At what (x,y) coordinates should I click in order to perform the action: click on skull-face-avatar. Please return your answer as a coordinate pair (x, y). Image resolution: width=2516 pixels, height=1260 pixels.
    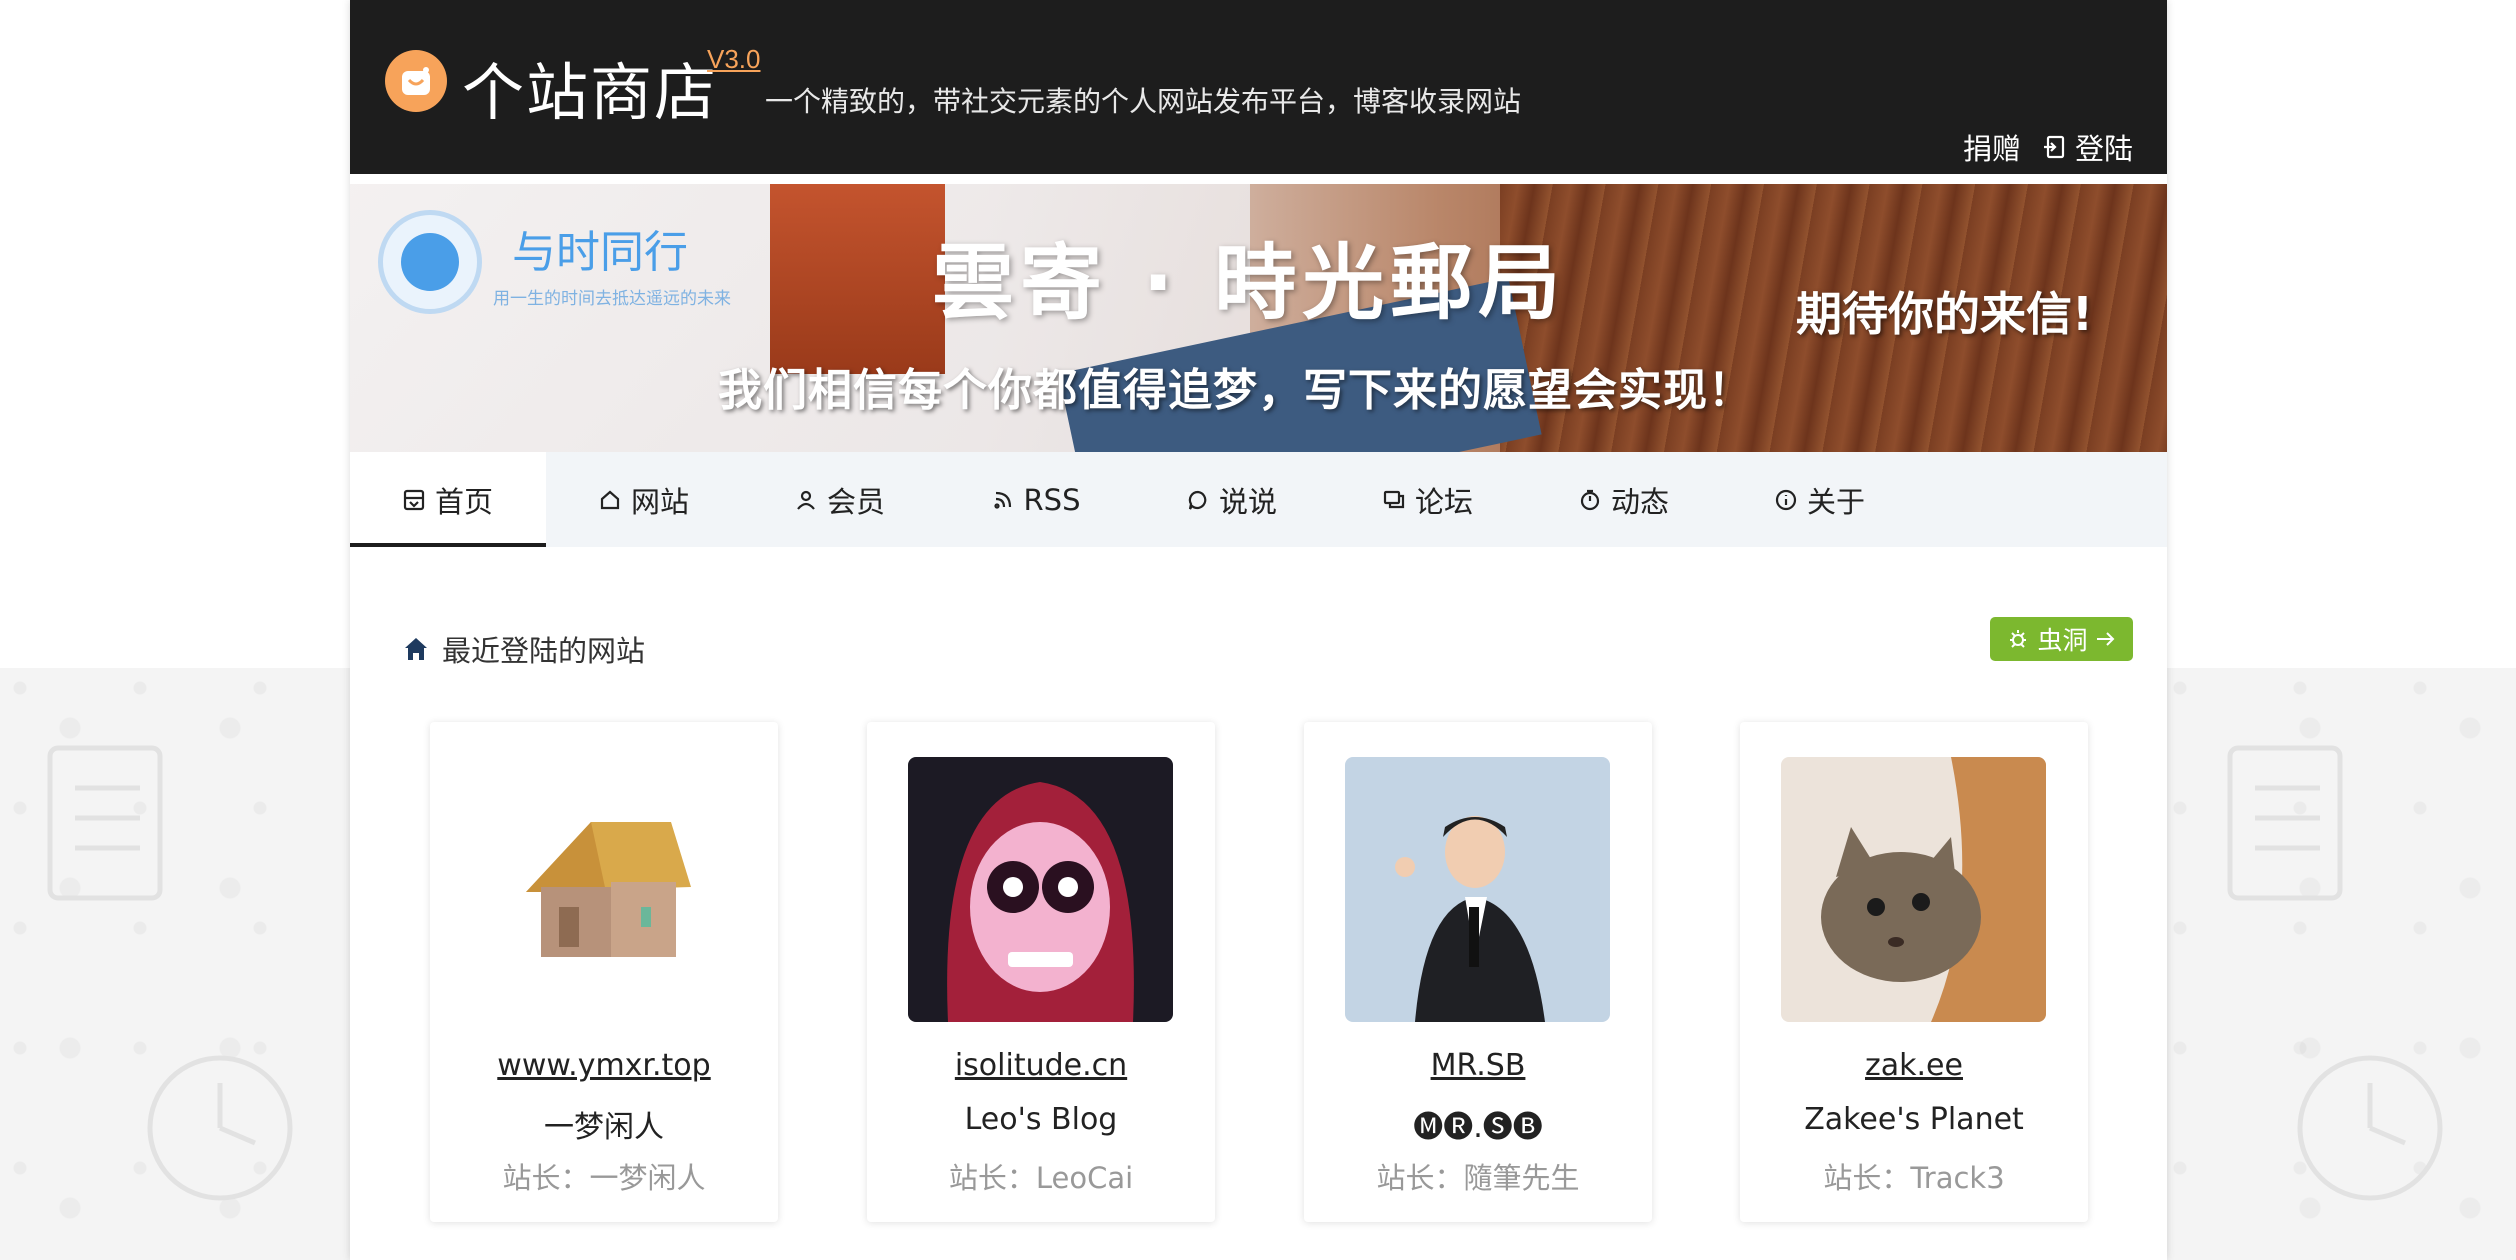
    Looking at the image, I should click on (1040, 889).